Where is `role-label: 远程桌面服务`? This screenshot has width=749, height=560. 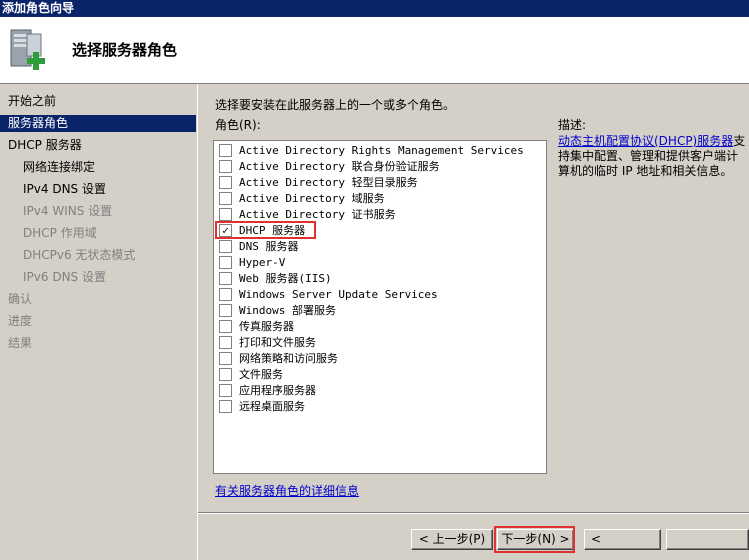 role-label: 远程桌面服务 is located at coordinates (272, 406).